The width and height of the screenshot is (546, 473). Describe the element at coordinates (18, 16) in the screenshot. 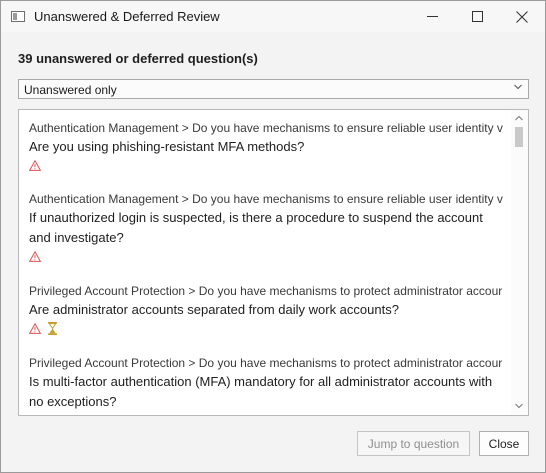

I see `window-app-icon` at that location.